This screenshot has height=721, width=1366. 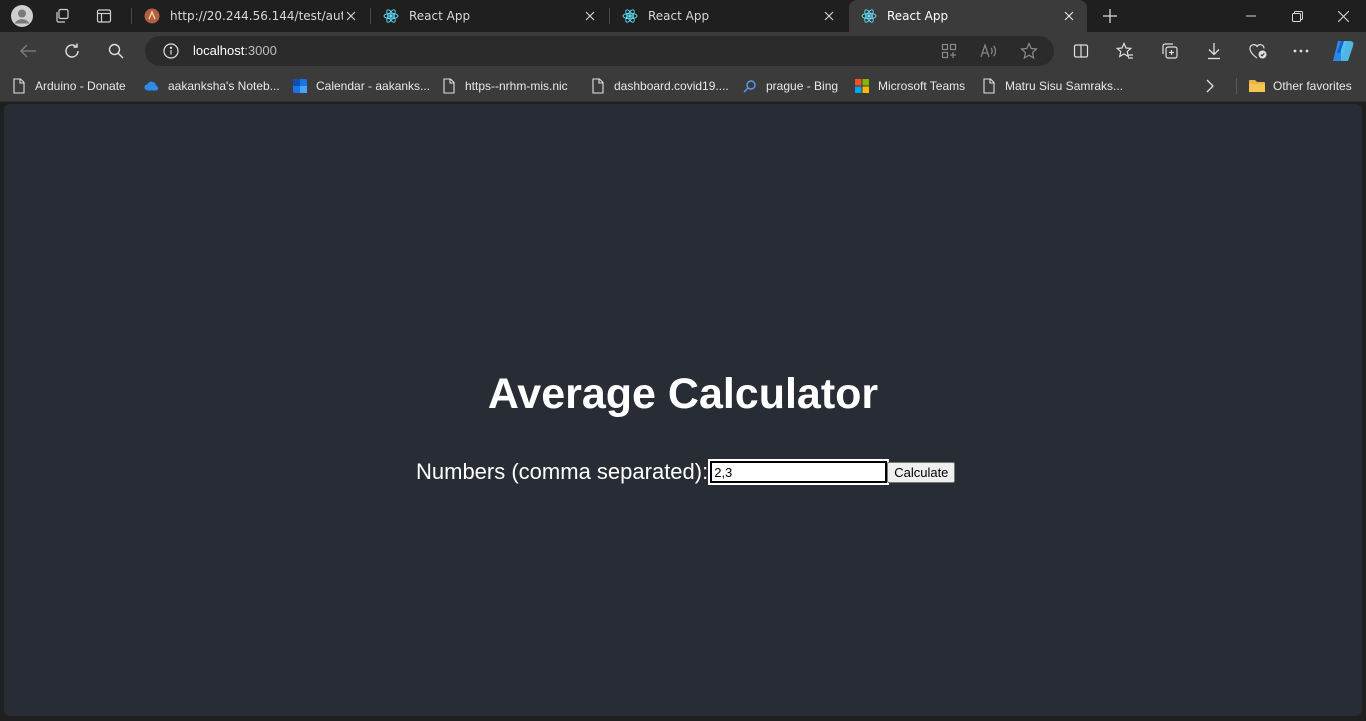 What do you see at coordinates (22, 16) in the screenshot?
I see `profile-icon` at bounding box center [22, 16].